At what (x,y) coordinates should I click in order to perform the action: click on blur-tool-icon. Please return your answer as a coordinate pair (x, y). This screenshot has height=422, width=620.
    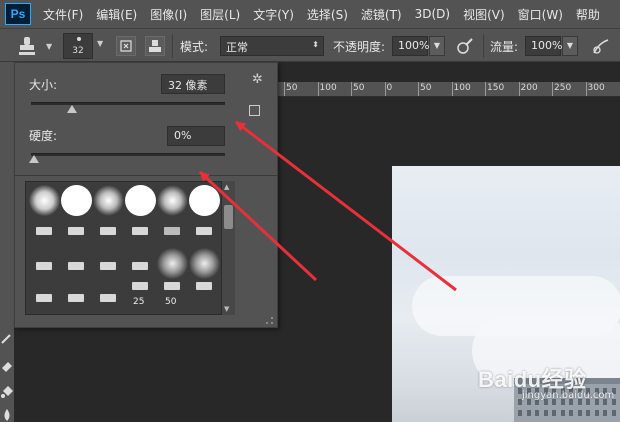
    Looking at the image, I should click on (7, 414).